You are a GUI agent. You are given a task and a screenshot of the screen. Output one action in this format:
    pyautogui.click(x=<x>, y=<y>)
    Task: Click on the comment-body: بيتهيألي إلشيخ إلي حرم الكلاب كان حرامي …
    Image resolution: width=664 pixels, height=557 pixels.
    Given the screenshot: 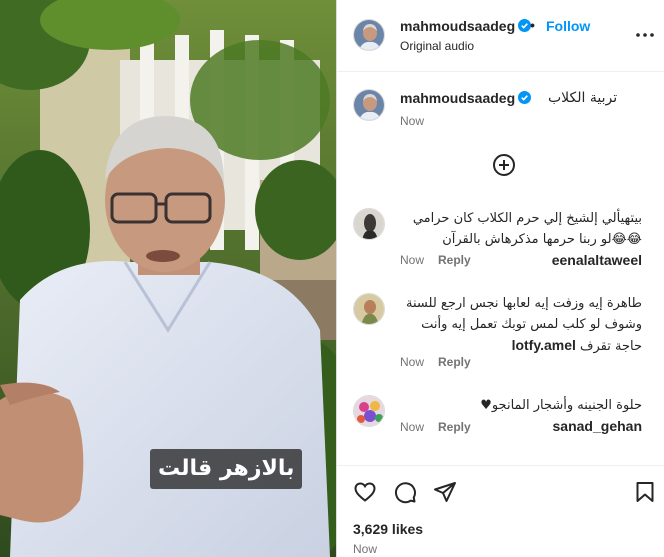 What is the action you would take?
    pyautogui.click(x=521, y=238)
    